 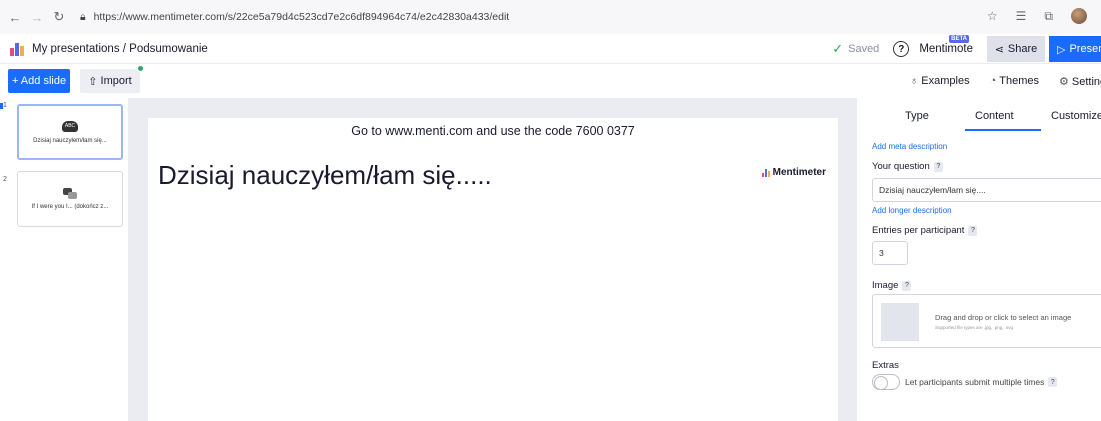 I want to click on share-button: ⋖ Share, so click(x=1016, y=49).